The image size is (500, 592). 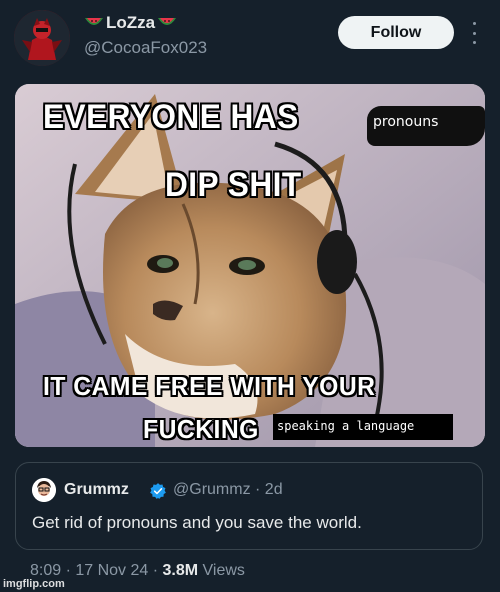 What do you see at coordinates (42, 38) in the screenshot?
I see `avatar` at bounding box center [42, 38].